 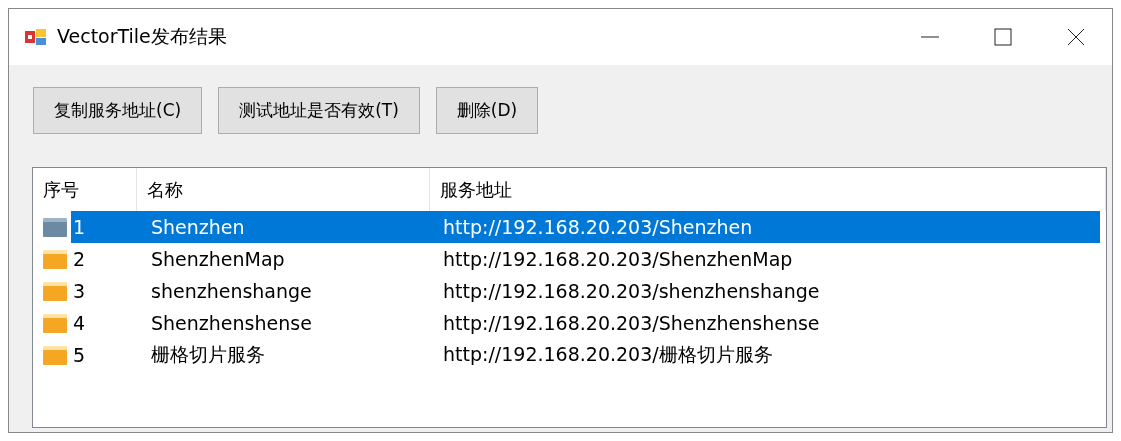 What do you see at coordinates (218, 259) in the screenshot?
I see `table-cell-text: ShenzhenMap` at bounding box center [218, 259].